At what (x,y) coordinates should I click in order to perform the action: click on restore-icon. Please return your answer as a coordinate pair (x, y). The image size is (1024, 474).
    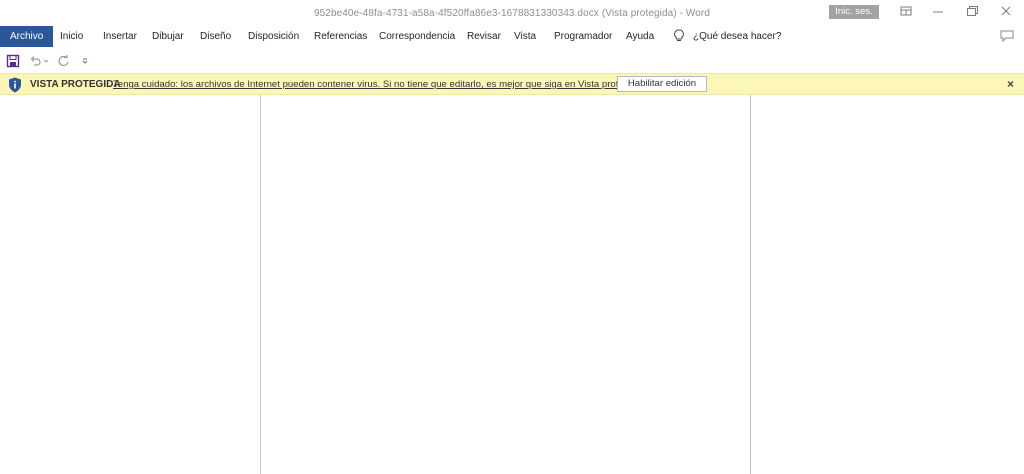
    Looking at the image, I should click on (972, 12).